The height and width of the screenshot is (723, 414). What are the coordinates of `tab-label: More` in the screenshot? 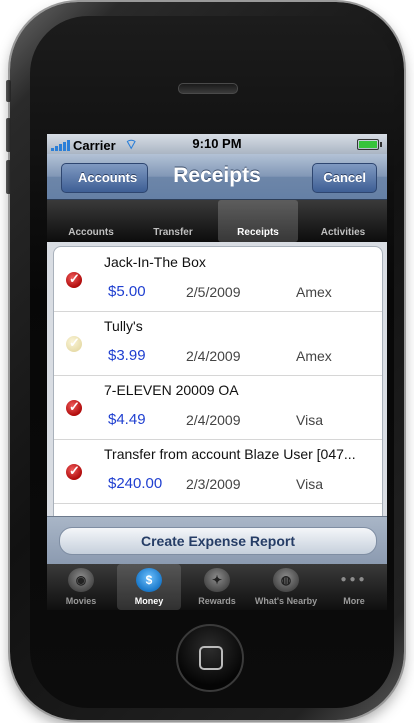 It's located at (354, 601).